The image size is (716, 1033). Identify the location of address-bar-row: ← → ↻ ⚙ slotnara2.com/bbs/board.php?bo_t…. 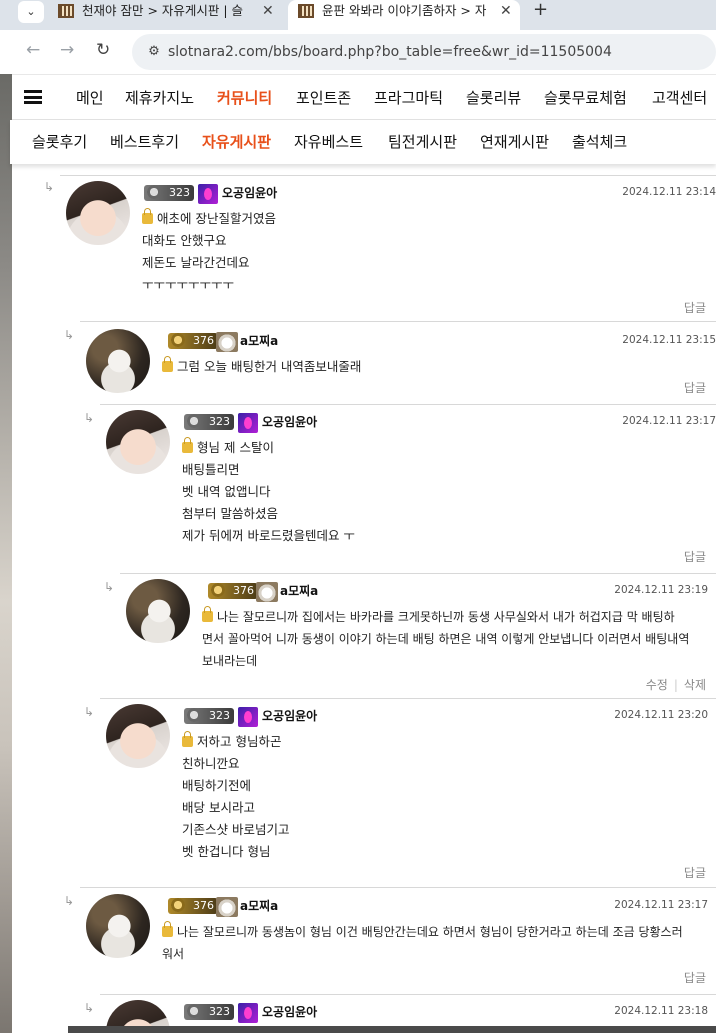
(363, 52).